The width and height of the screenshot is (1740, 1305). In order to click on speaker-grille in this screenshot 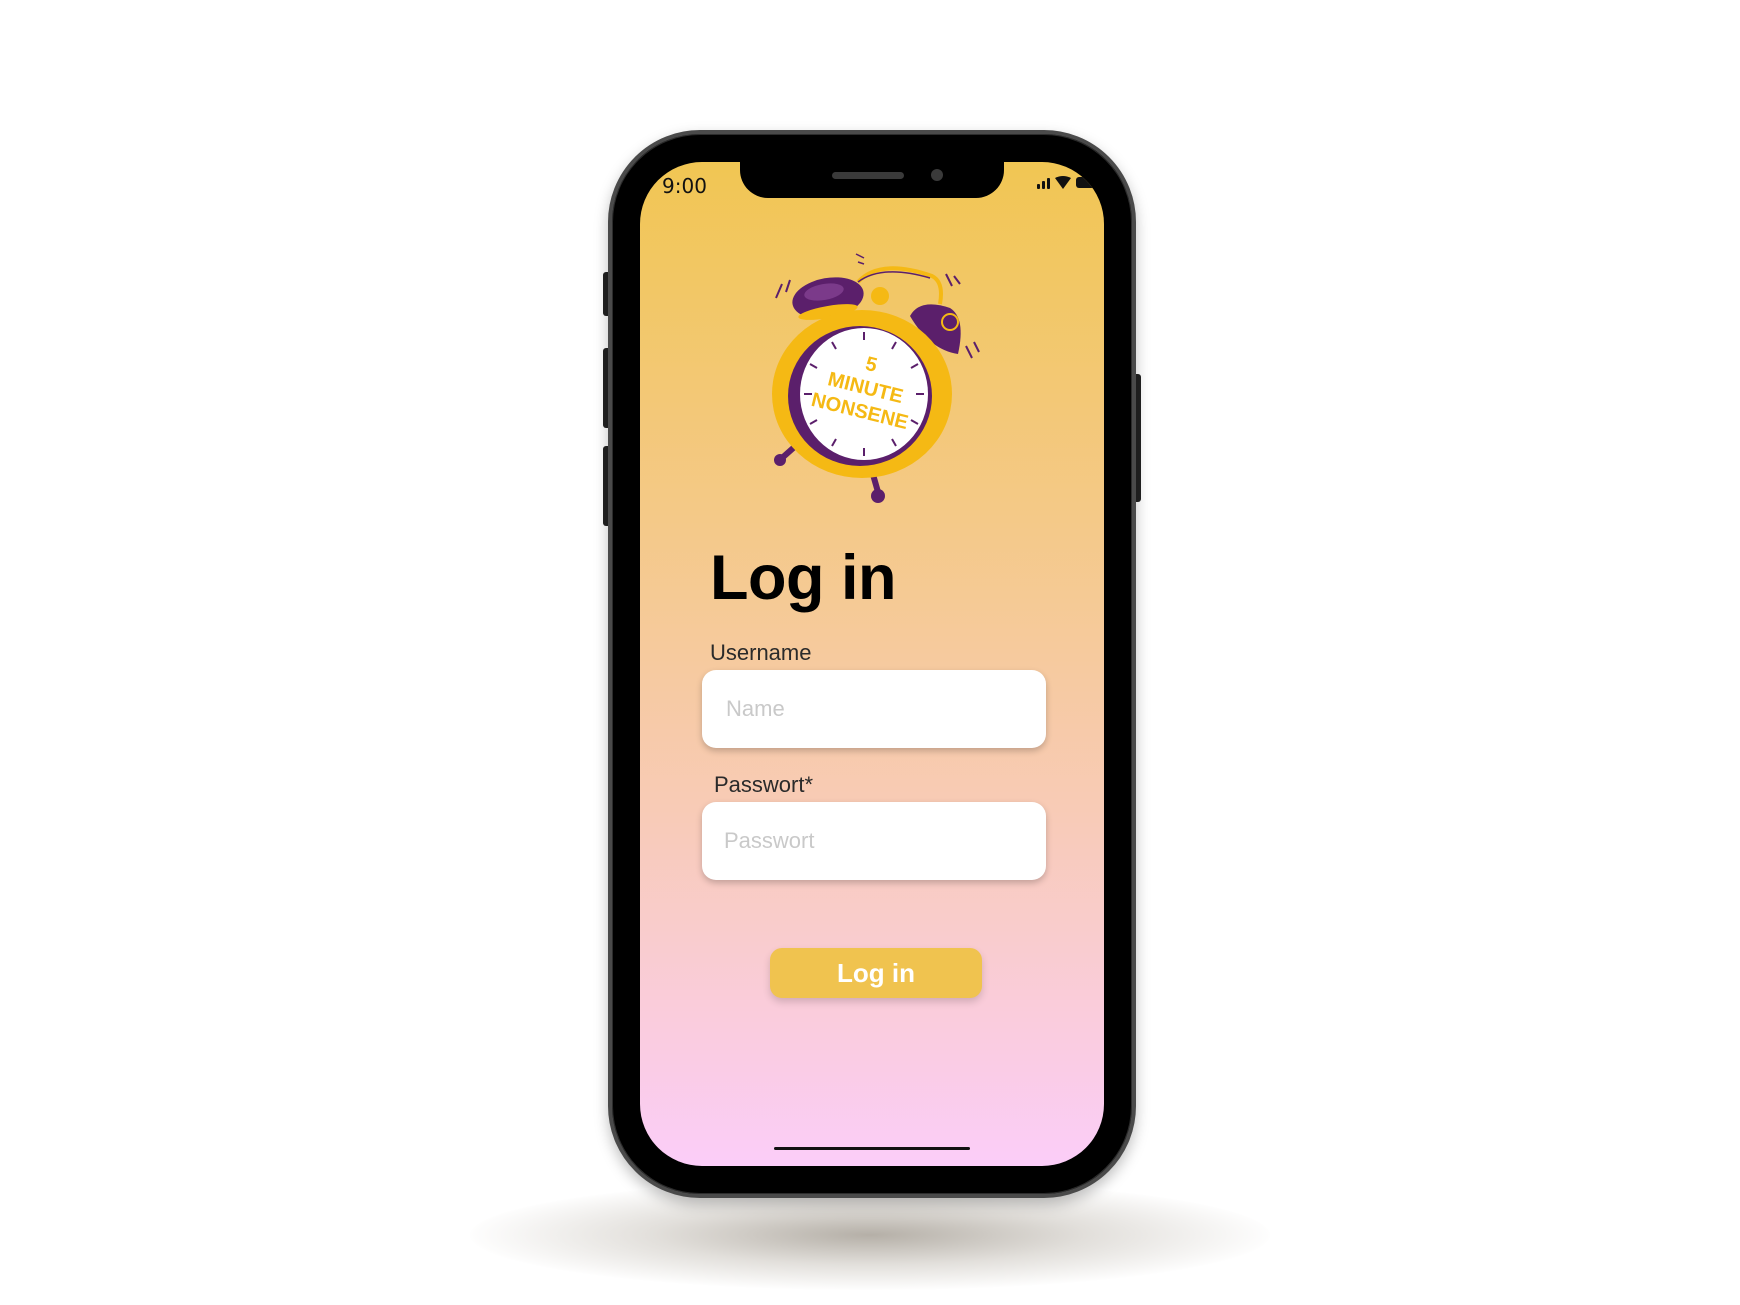, I will do `click(868, 175)`.